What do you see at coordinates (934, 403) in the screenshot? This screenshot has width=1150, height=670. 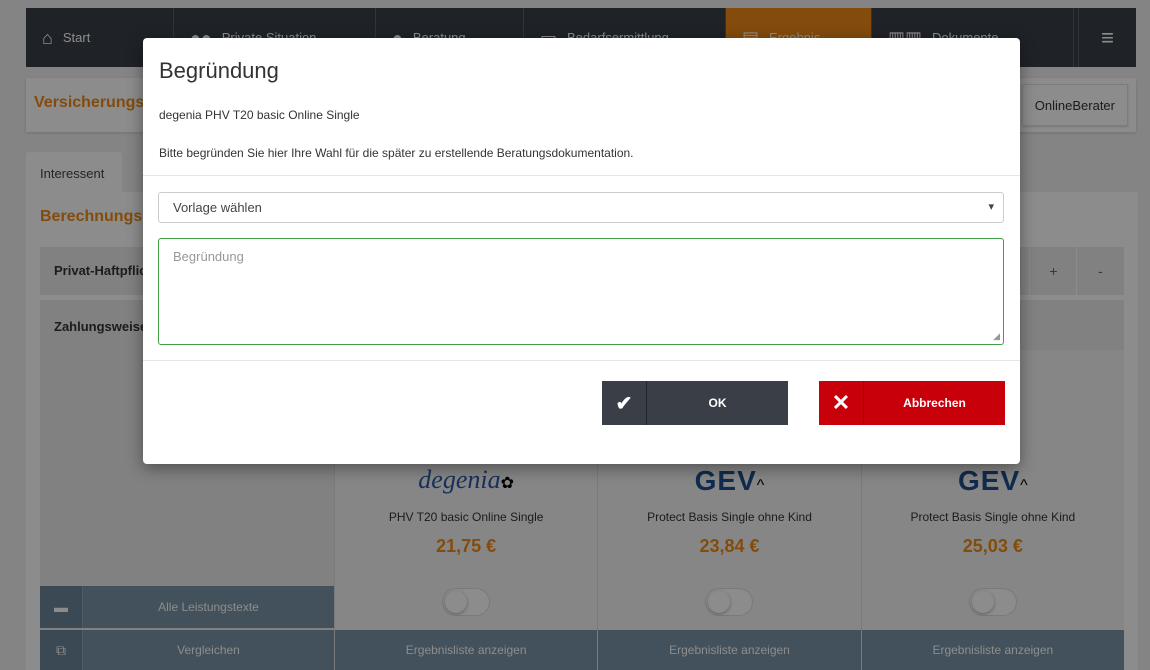 I see `cancel-label: Abbrechen` at bounding box center [934, 403].